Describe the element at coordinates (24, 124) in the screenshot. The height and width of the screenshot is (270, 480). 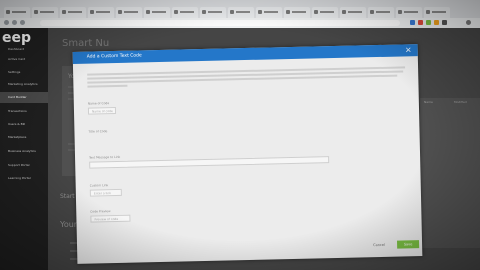
I see `sidebar-item-users-bill: Users & Bill` at that location.